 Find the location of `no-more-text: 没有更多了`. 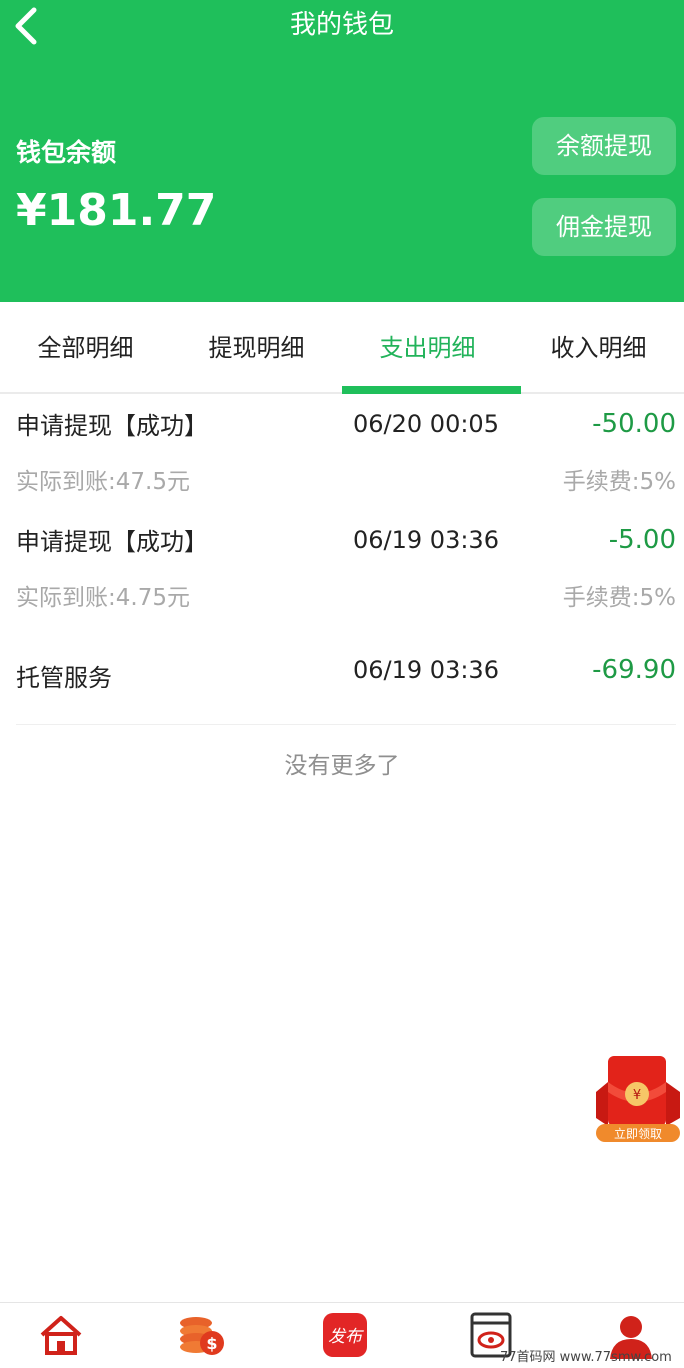

no-more-text: 没有更多了 is located at coordinates (342, 766).